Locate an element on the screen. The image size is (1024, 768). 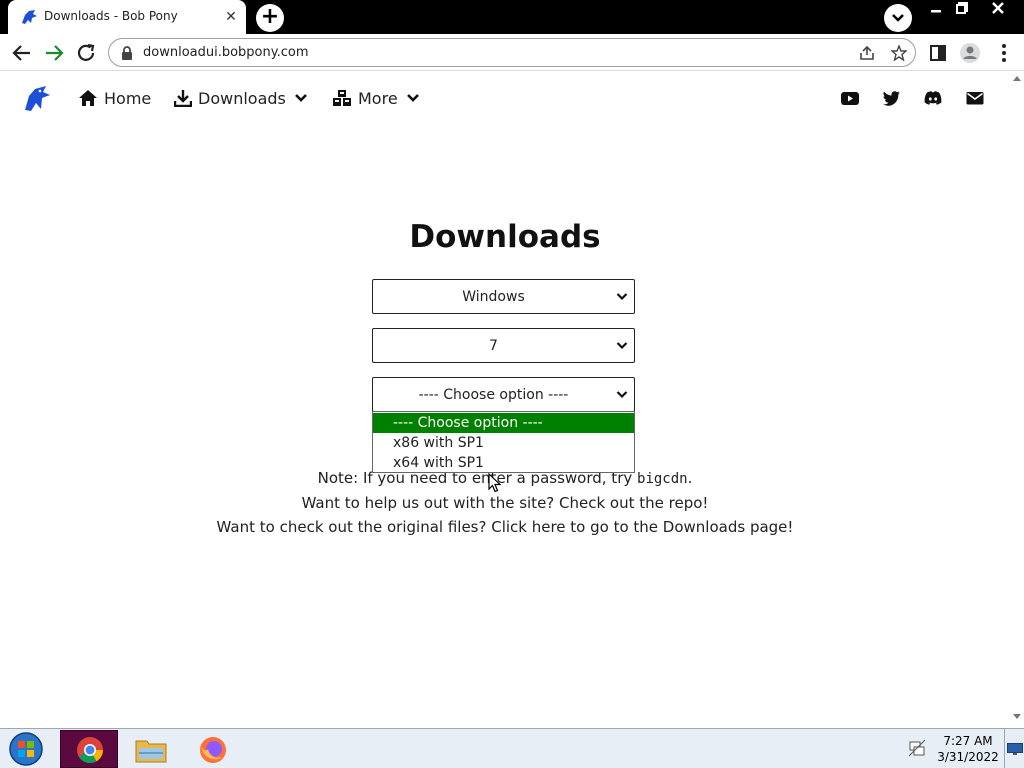
nav-downloads-label: Downloads is located at coordinates (242, 98).